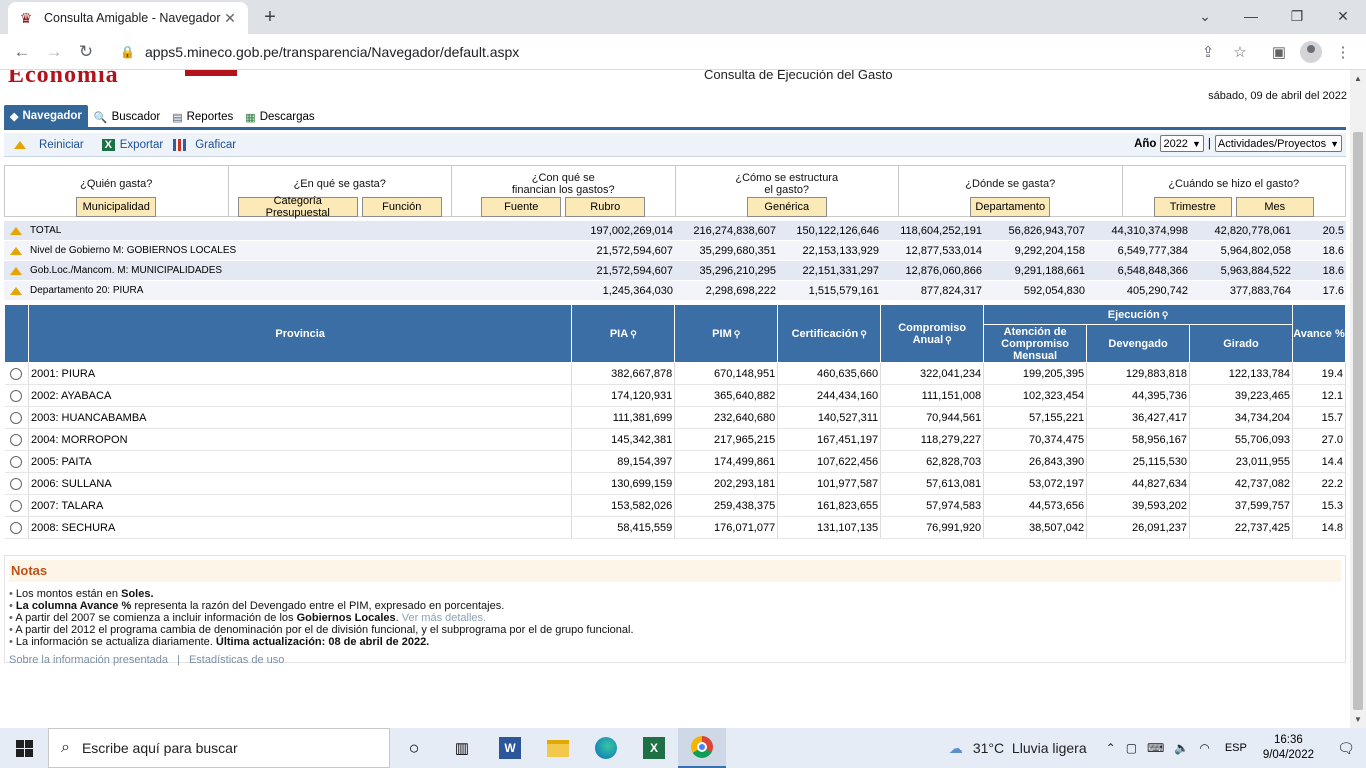 This screenshot has width=1366, height=768. I want to click on chrome-app-icon, so click(702, 748).